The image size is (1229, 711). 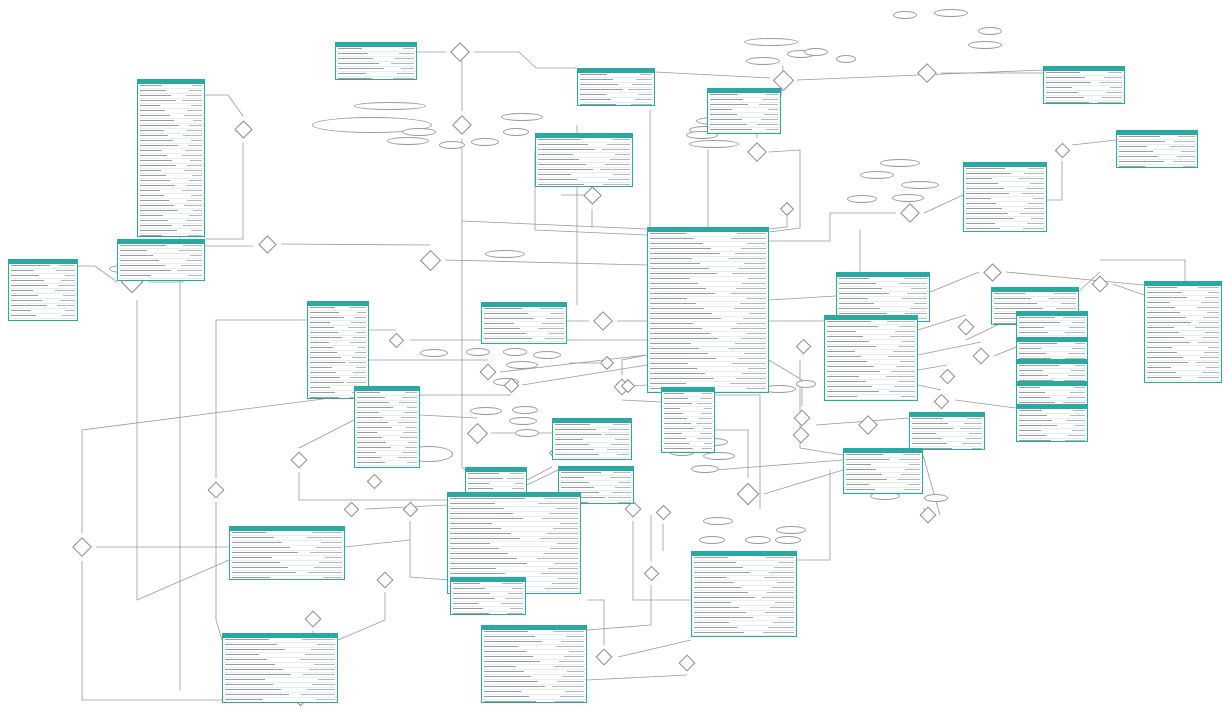 What do you see at coordinates (280, 700) in the screenshot?
I see `entity-field-row` at bounding box center [280, 700].